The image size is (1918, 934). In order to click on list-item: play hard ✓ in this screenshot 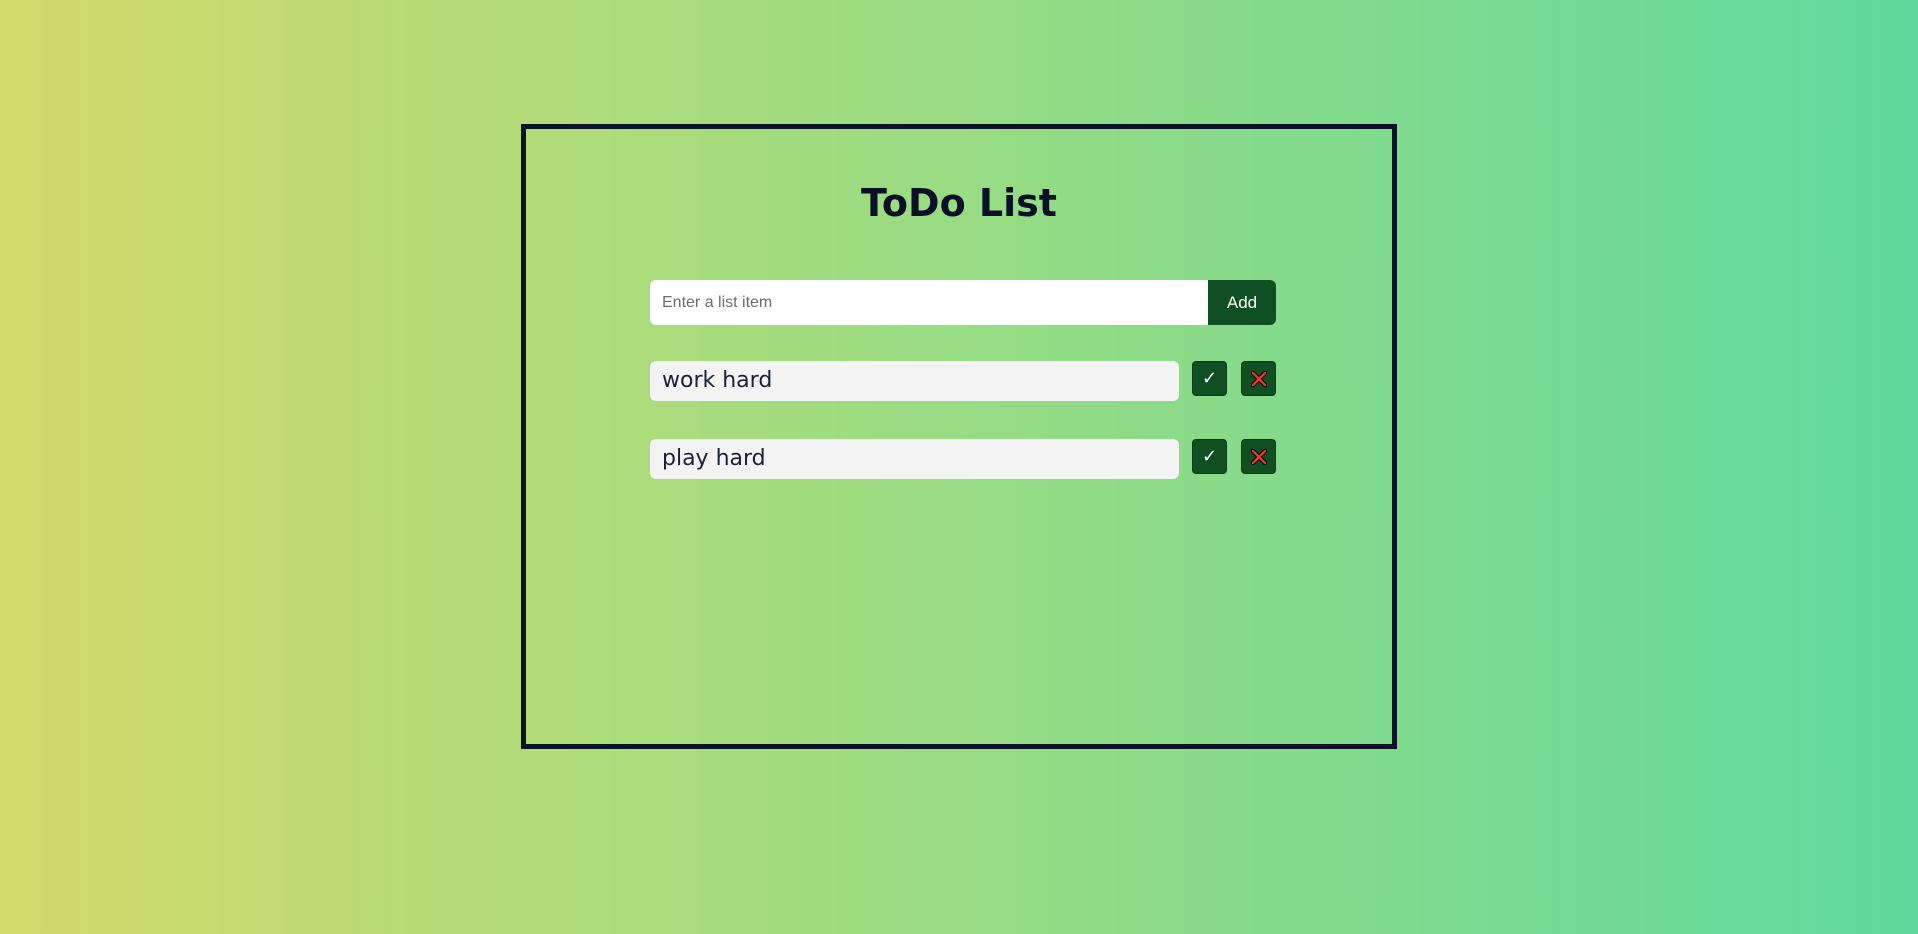, I will do `click(963, 459)`.